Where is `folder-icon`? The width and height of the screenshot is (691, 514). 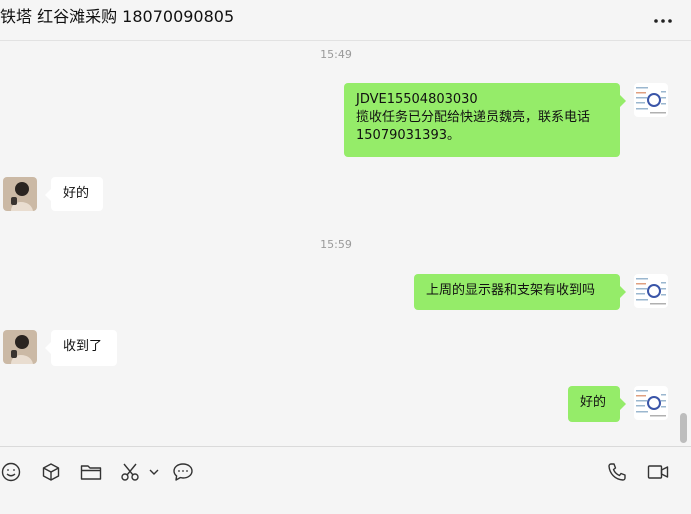
folder-icon is located at coordinates (91, 472).